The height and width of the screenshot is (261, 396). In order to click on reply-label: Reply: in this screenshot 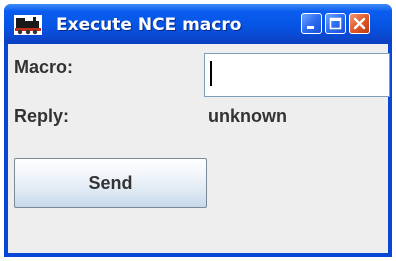, I will do `click(42, 116)`.